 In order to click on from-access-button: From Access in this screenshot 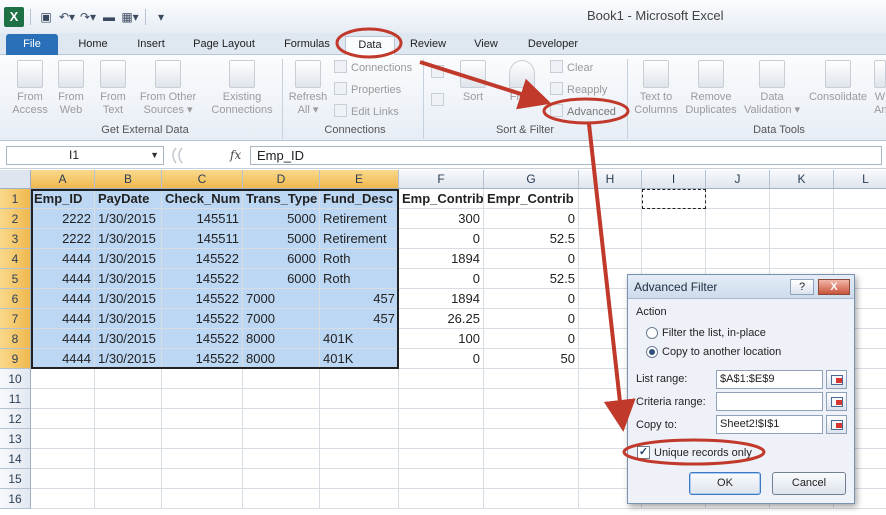, I will do `click(30, 88)`.